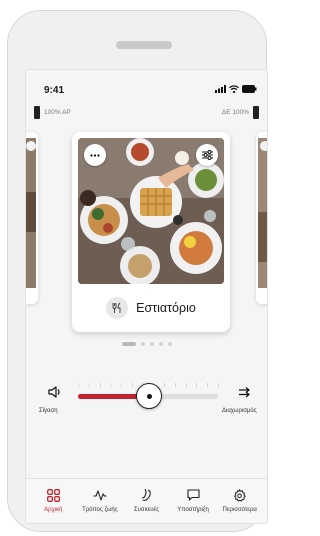  Describe the element at coordinates (48, 411) in the screenshot. I see `mute-label: Σίγαση` at that location.